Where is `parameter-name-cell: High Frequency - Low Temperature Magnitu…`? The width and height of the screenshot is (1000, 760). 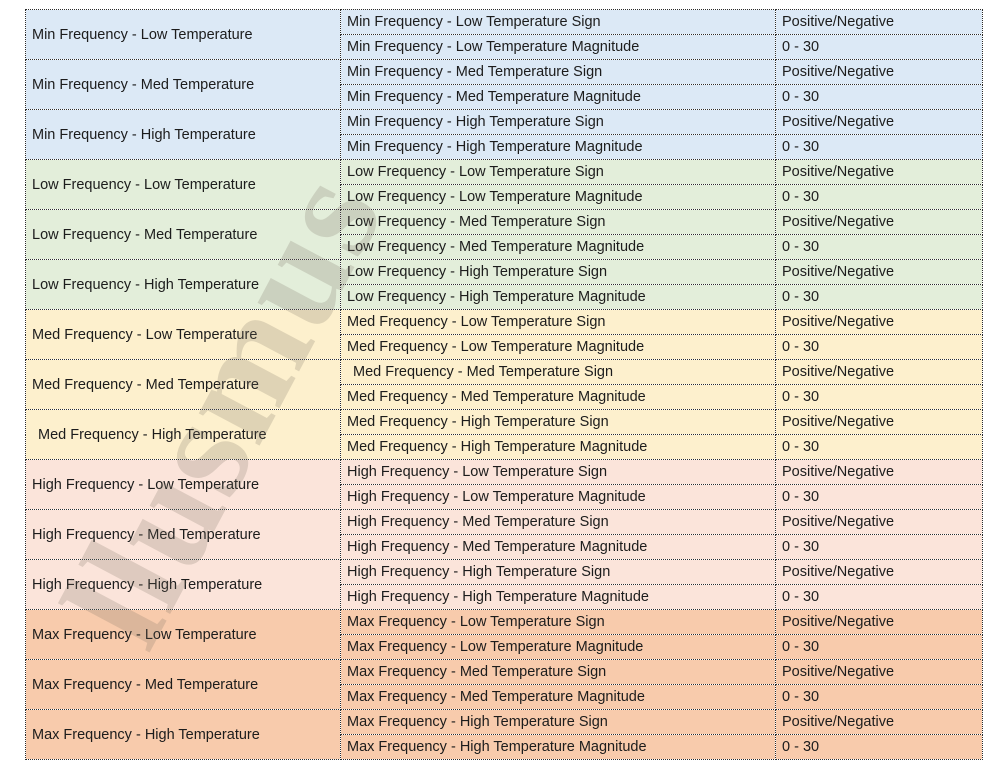 parameter-name-cell: High Frequency - Low Temperature Magnitu… is located at coordinates (558, 497).